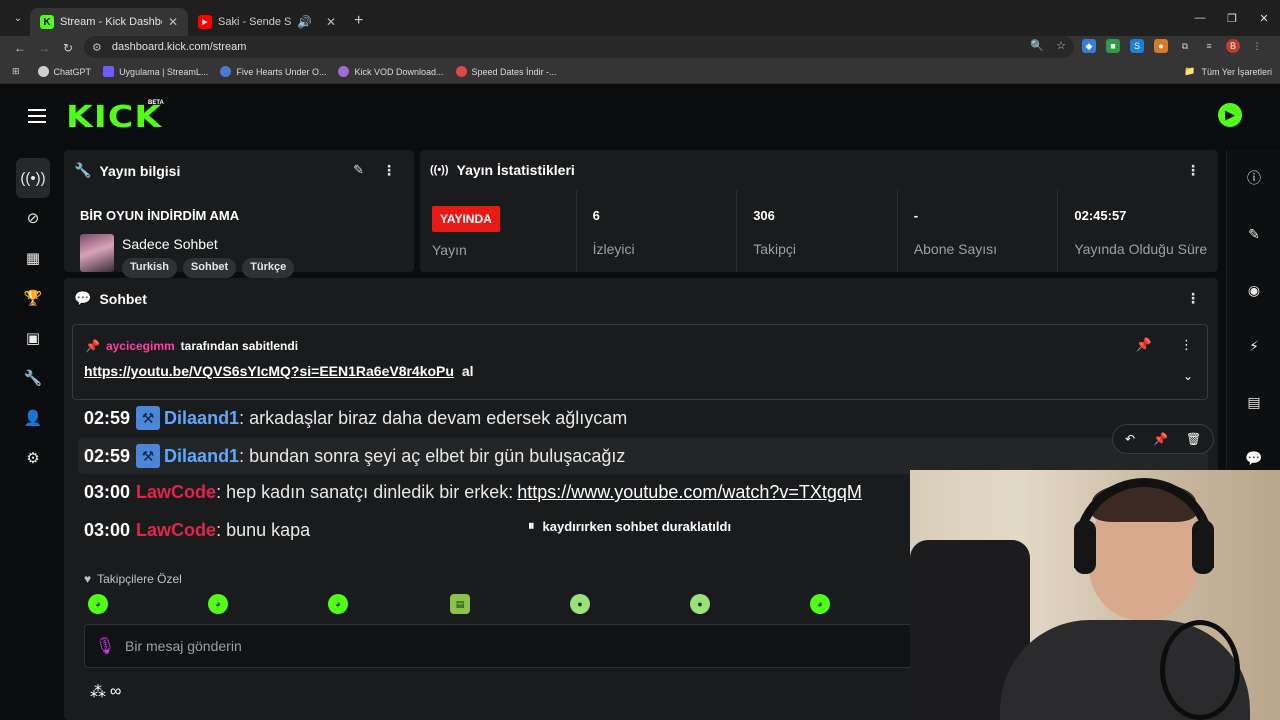 The image size is (1280, 720). I want to click on pinned-by-user: aycicegimm, so click(140, 346).